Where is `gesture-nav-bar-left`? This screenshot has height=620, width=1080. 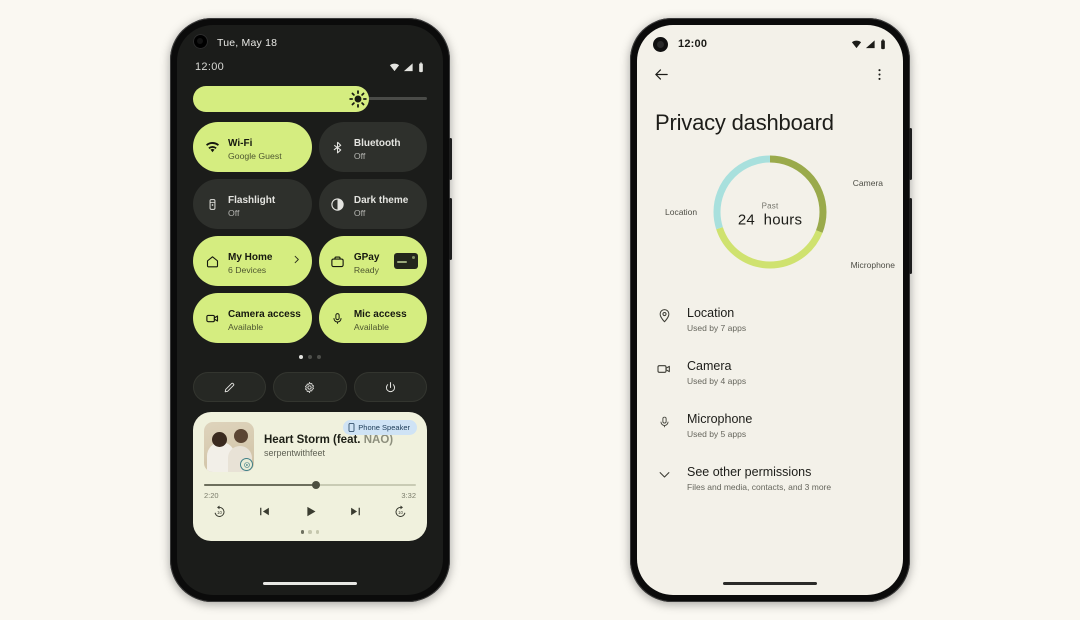 gesture-nav-bar-left is located at coordinates (310, 583).